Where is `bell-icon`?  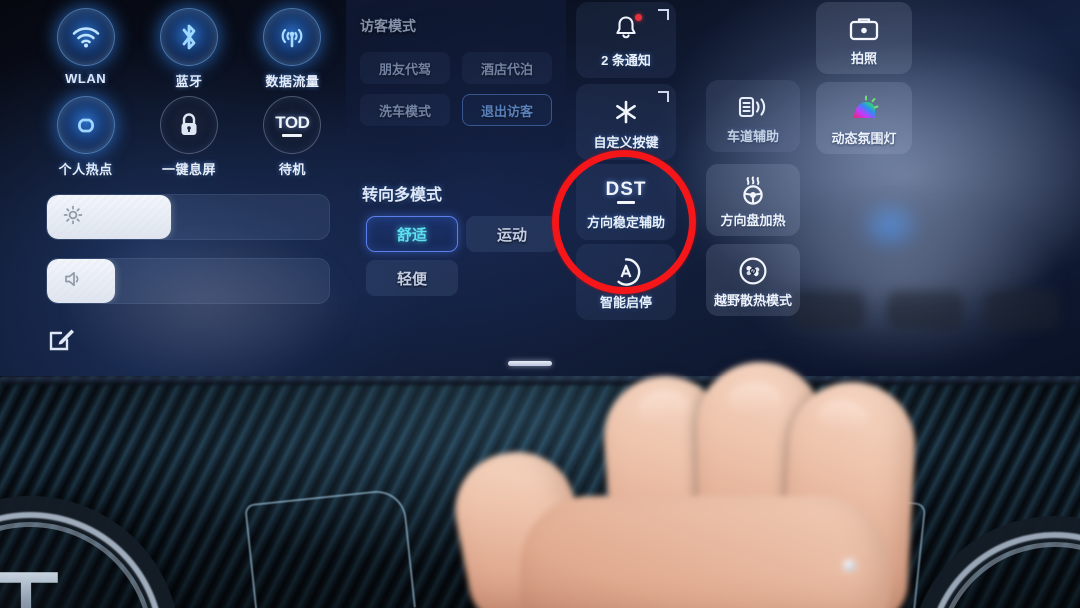 bell-icon is located at coordinates (628, 30).